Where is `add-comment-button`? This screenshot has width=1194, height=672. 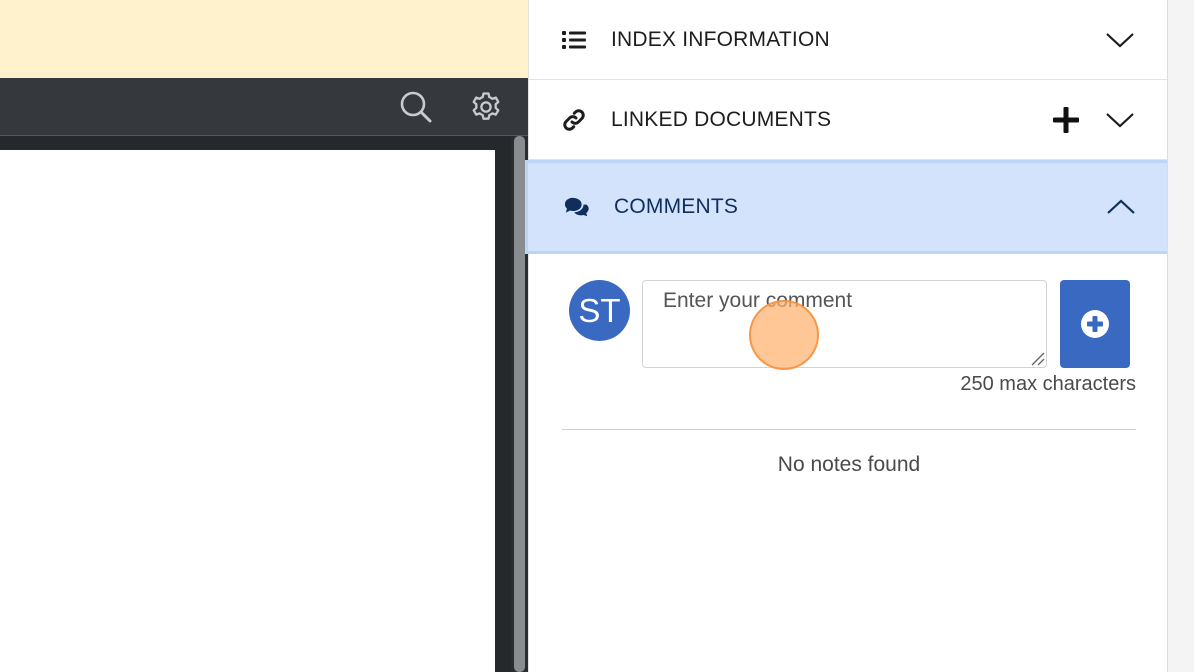
add-comment-button is located at coordinates (1095, 324).